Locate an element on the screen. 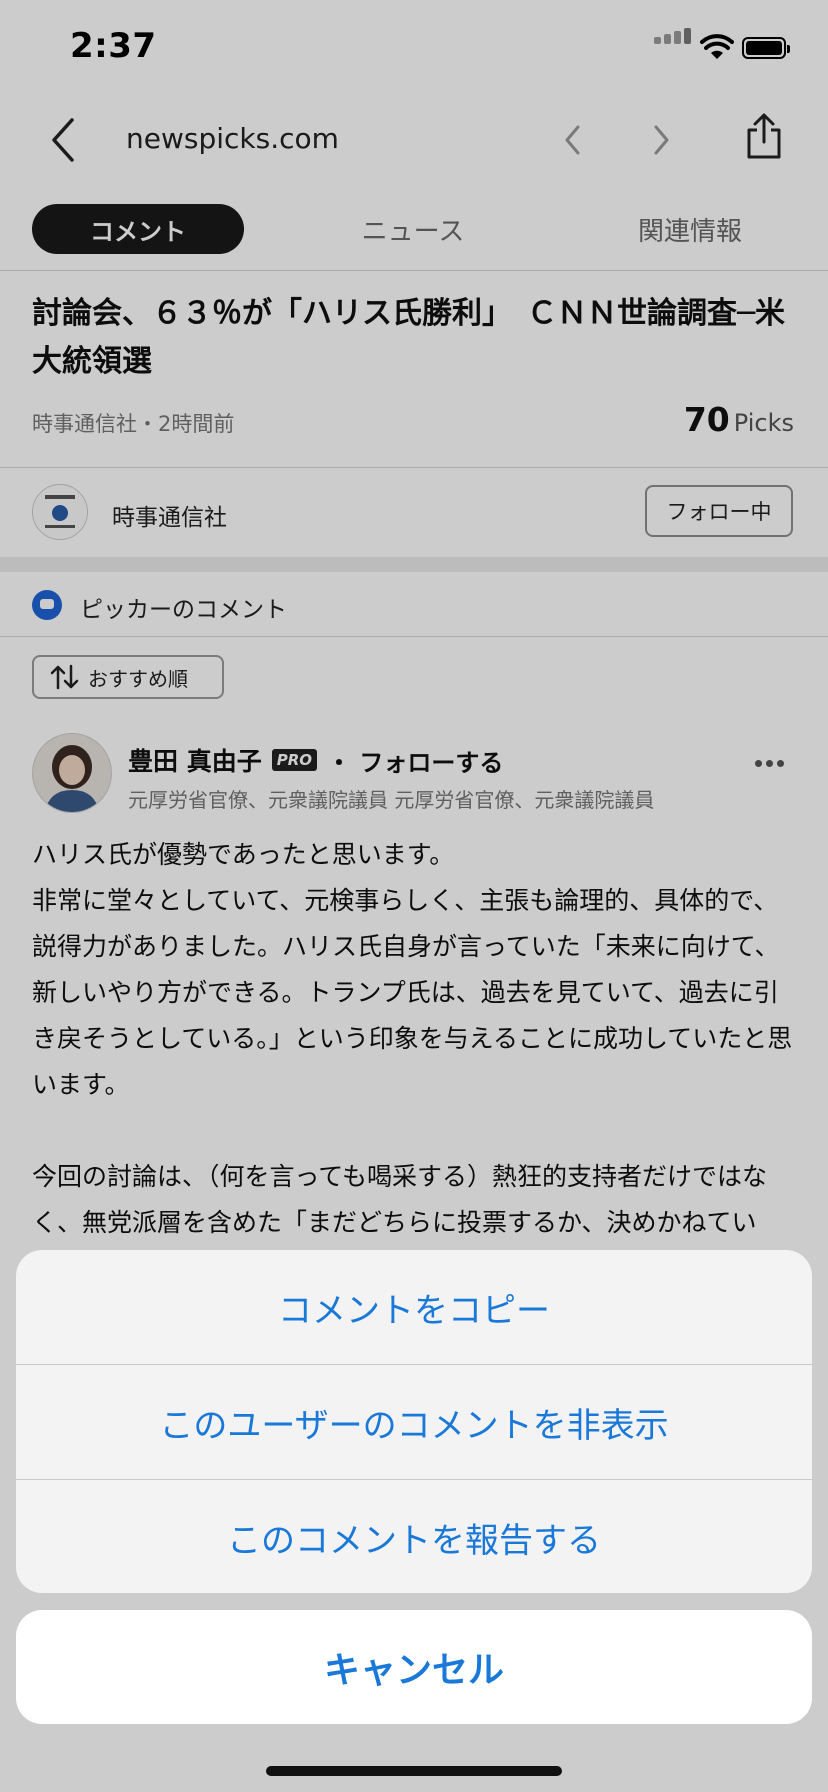 The image size is (828, 1792). hide-user-comments-option: このユーザーのコメントを非表示 is located at coordinates (414, 1422).